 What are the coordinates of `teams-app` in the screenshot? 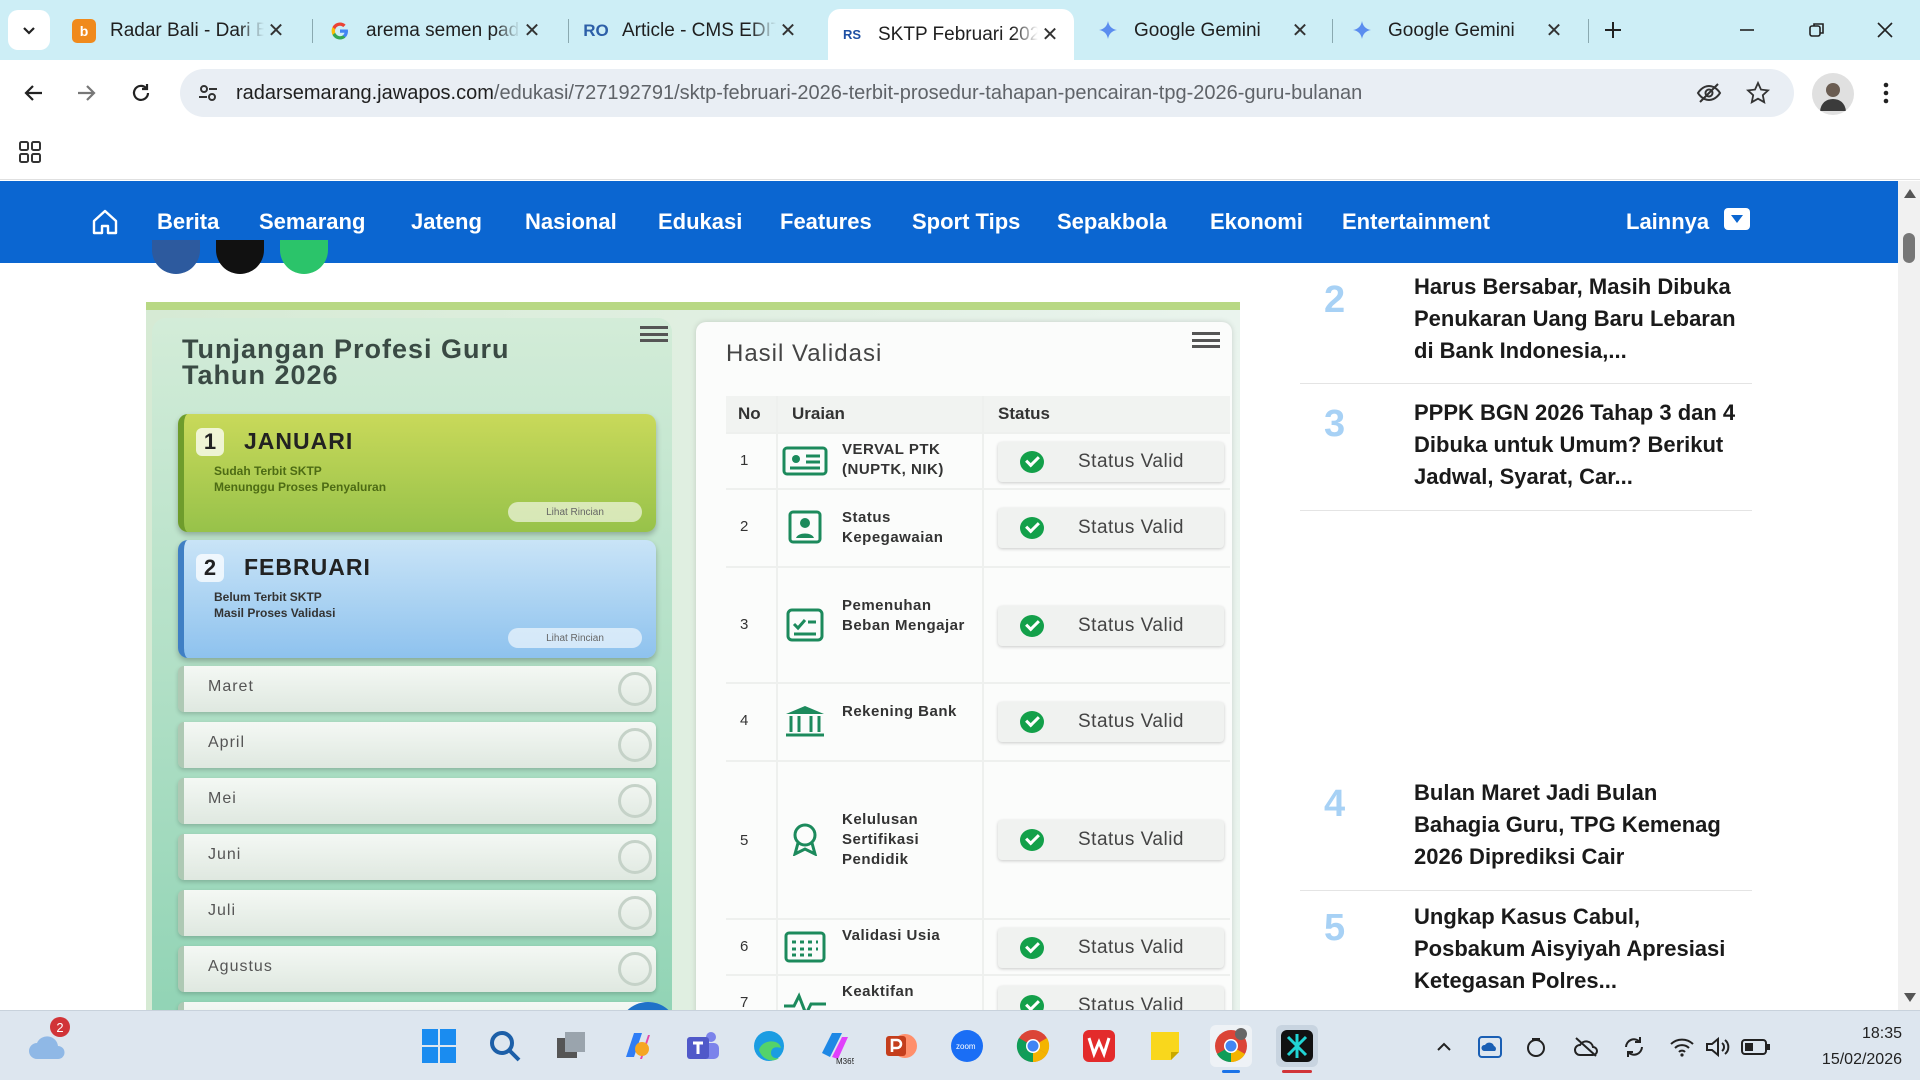 It's located at (703, 1046).